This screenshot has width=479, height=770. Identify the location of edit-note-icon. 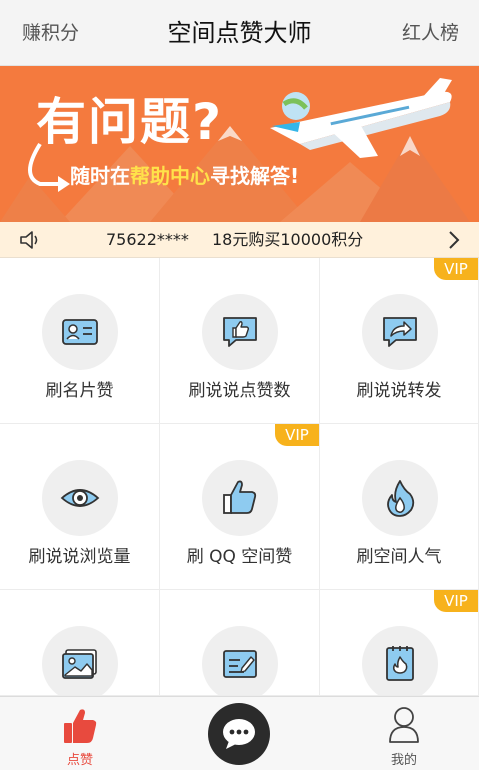
(240, 664).